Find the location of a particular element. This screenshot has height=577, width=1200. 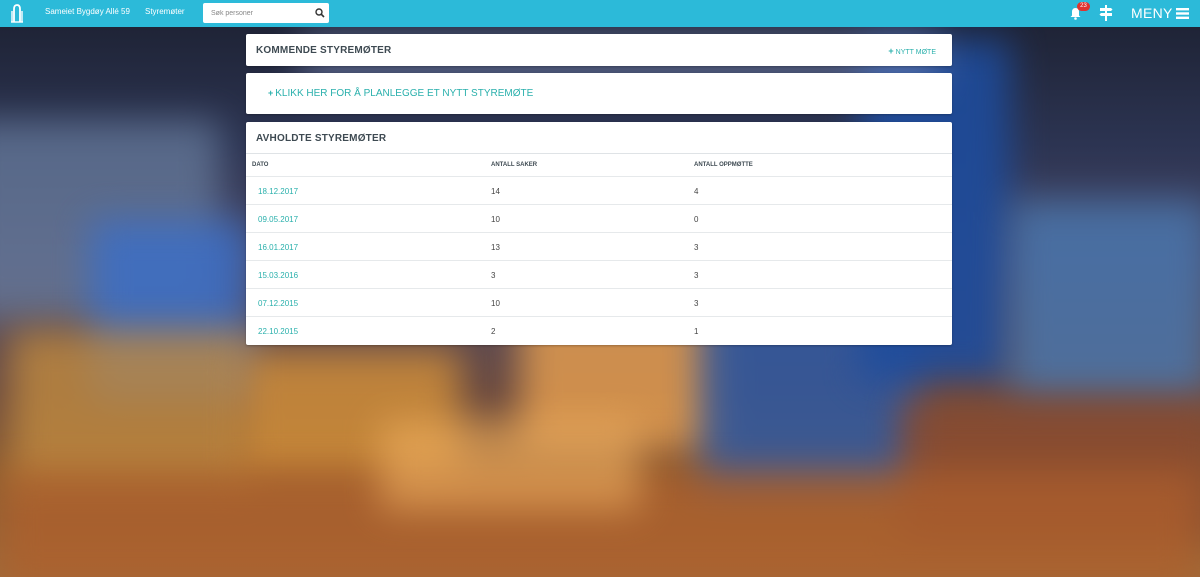

new-meeting-button: + NYTT MØTE is located at coordinates (912, 51).